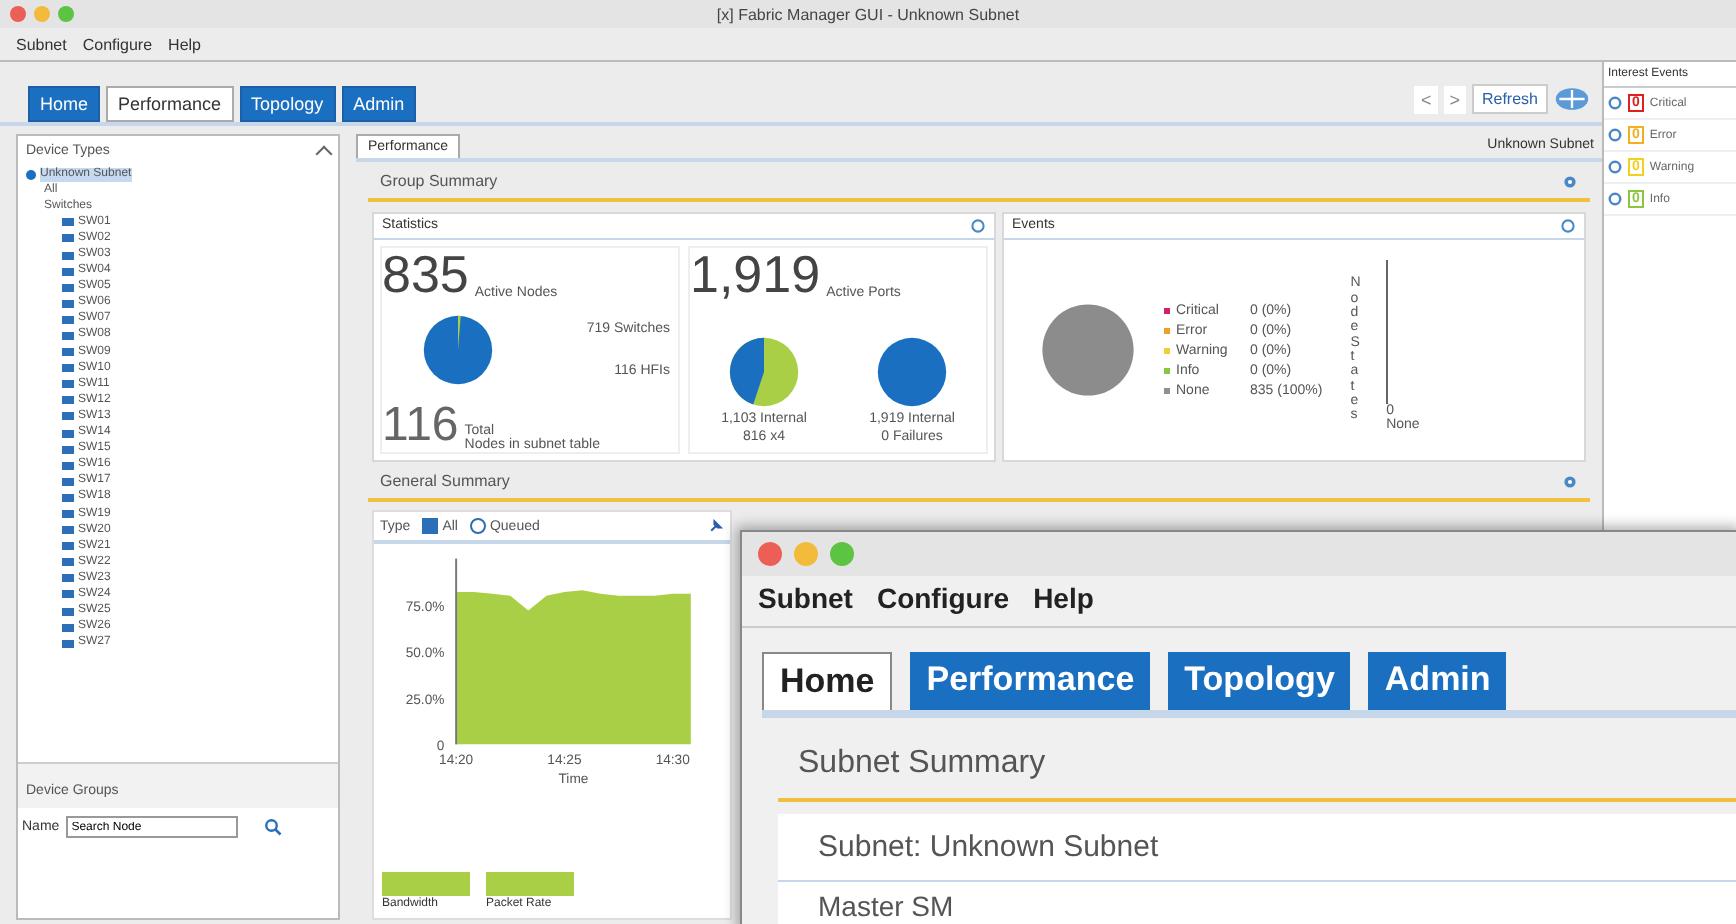 Image resolution: width=1736 pixels, height=924 pixels. I want to click on subnet-icon, so click(31, 174).